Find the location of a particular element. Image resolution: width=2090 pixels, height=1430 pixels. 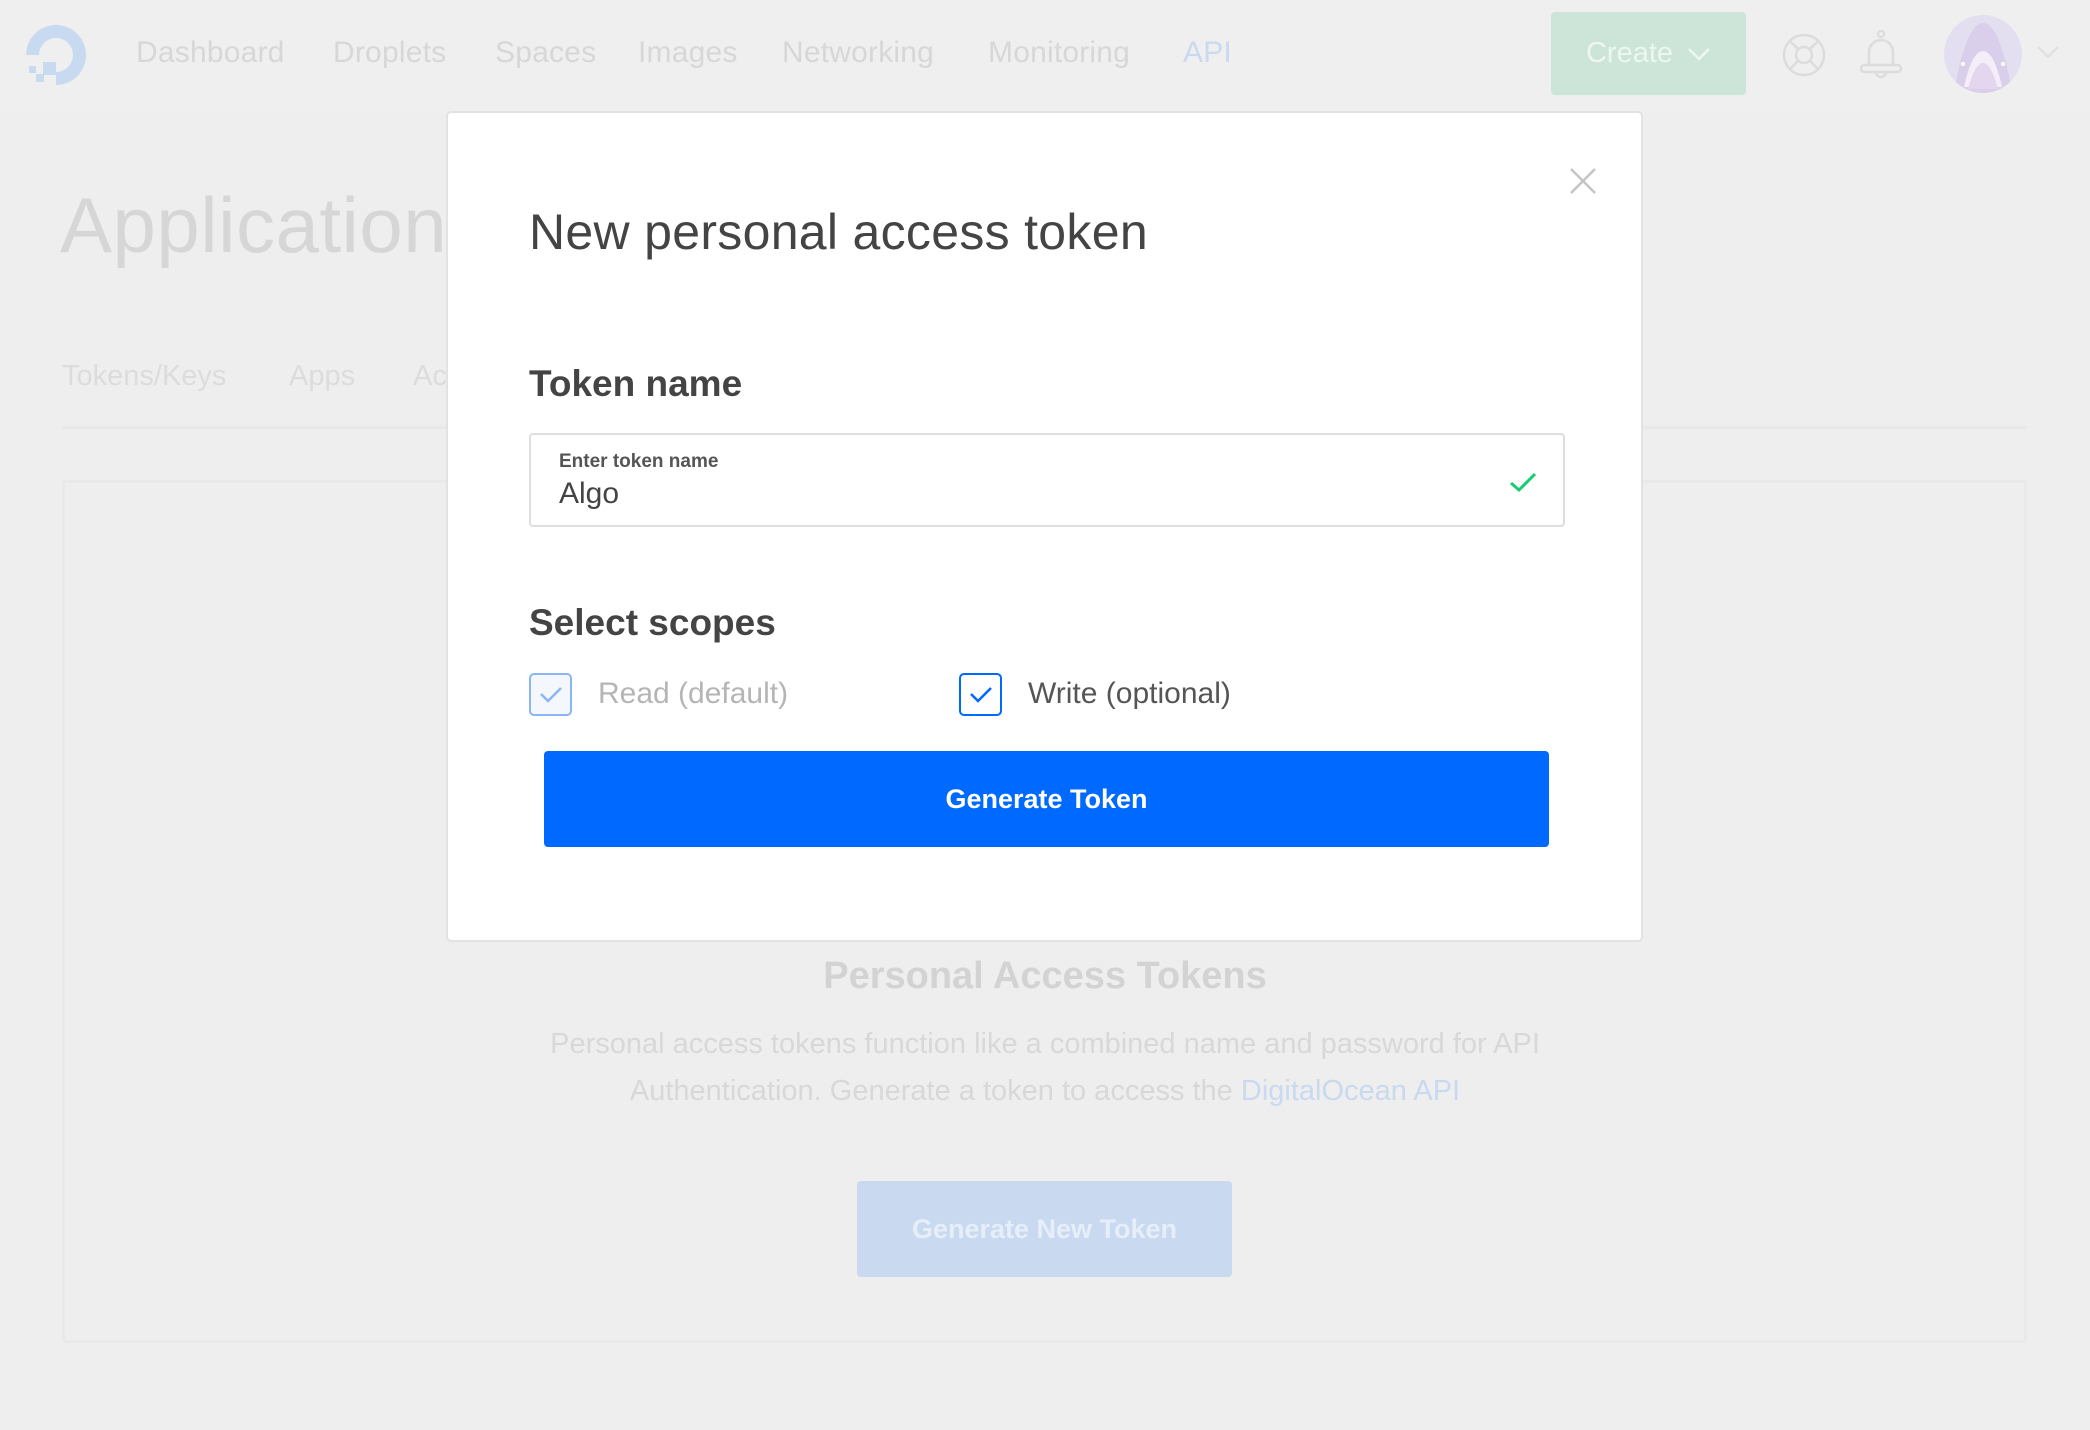

read-scope-checkbox is located at coordinates (550, 694).